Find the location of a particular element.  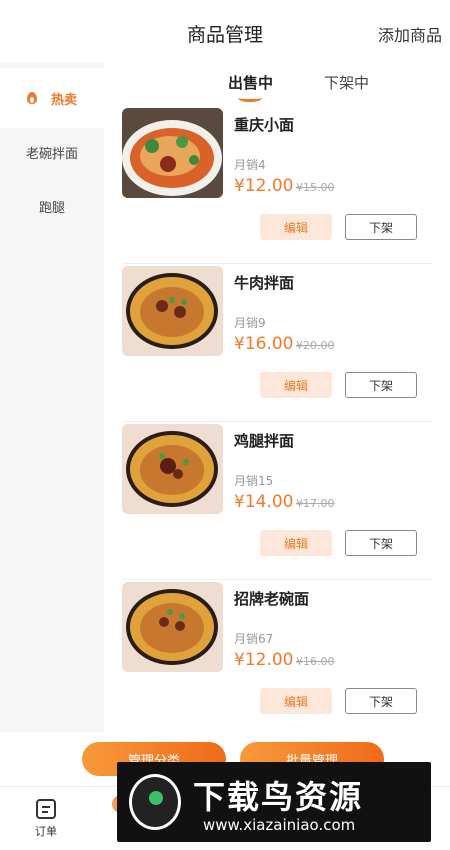

top-header: 商品管理 添加商品 is located at coordinates (225, 31).